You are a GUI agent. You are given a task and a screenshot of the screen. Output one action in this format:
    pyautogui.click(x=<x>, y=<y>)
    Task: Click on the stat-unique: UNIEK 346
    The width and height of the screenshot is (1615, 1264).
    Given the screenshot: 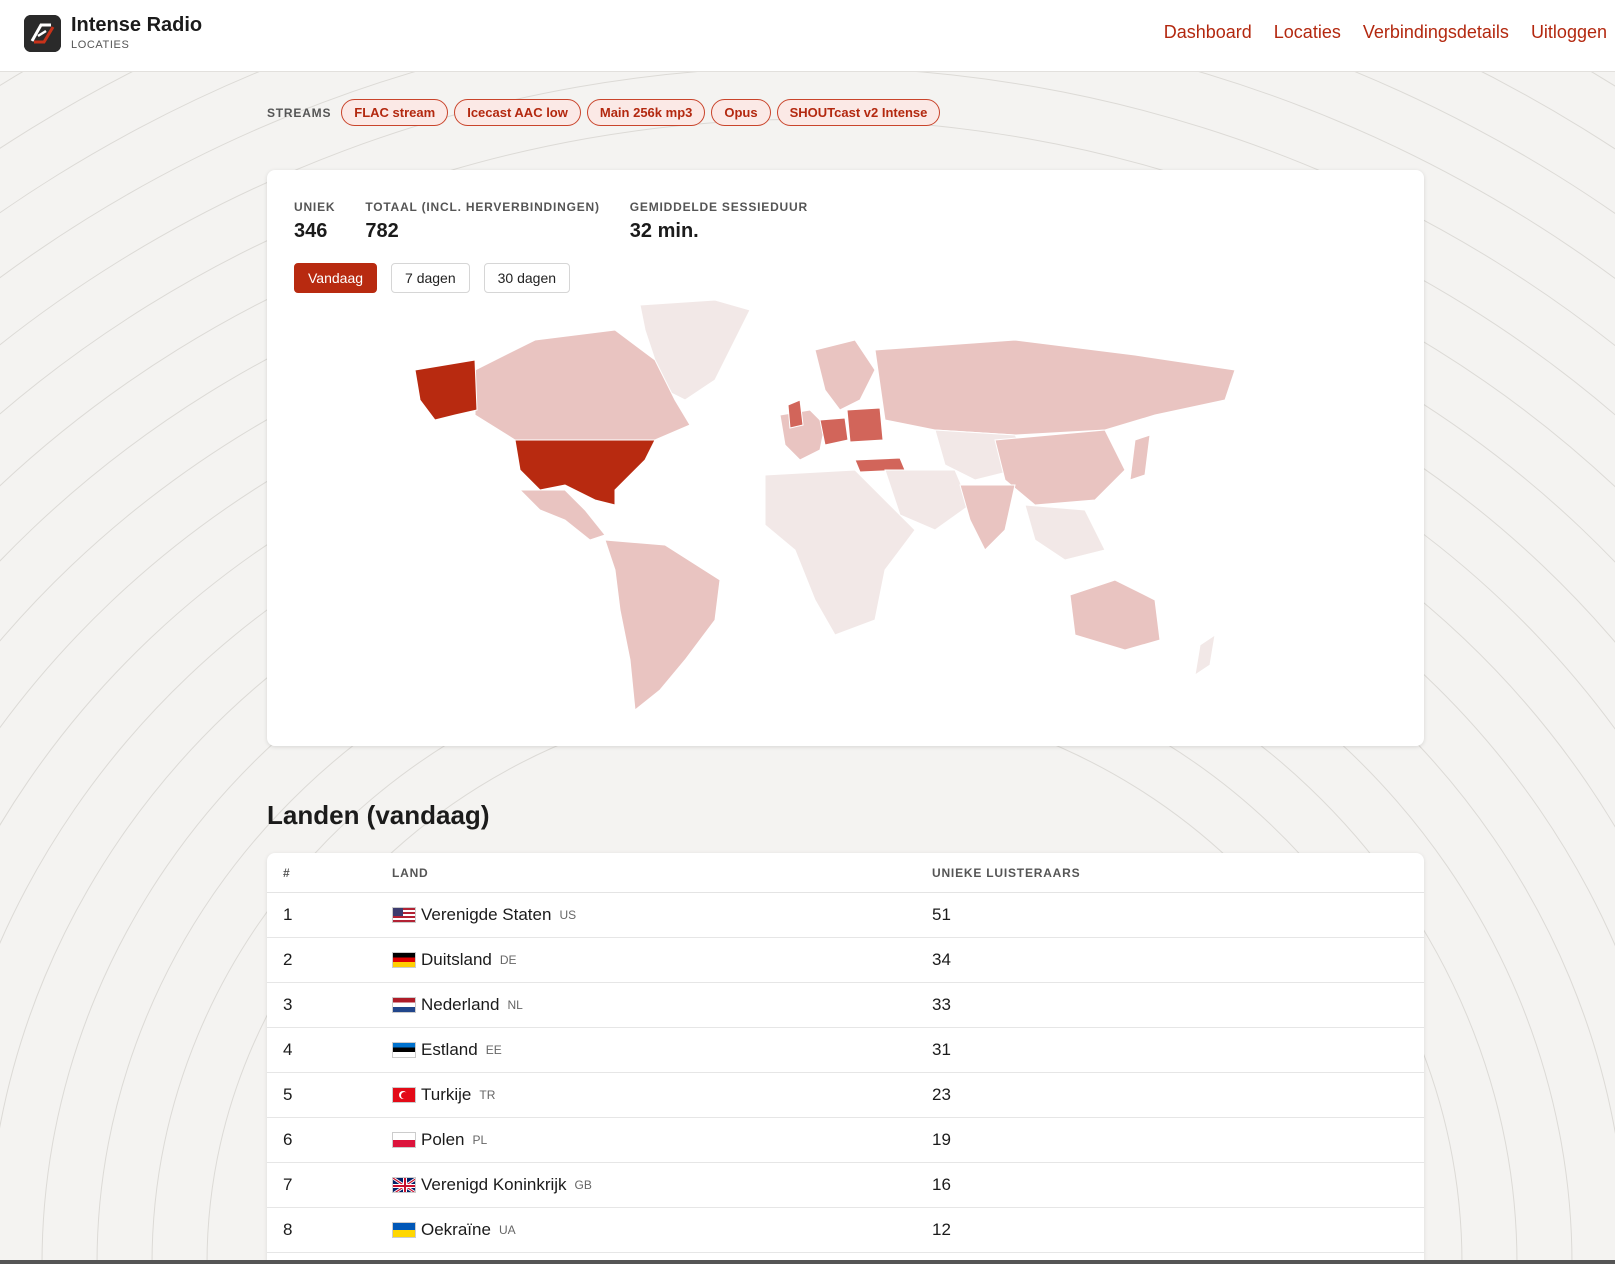 What is the action you would take?
    pyautogui.click(x=314, y=221)
    